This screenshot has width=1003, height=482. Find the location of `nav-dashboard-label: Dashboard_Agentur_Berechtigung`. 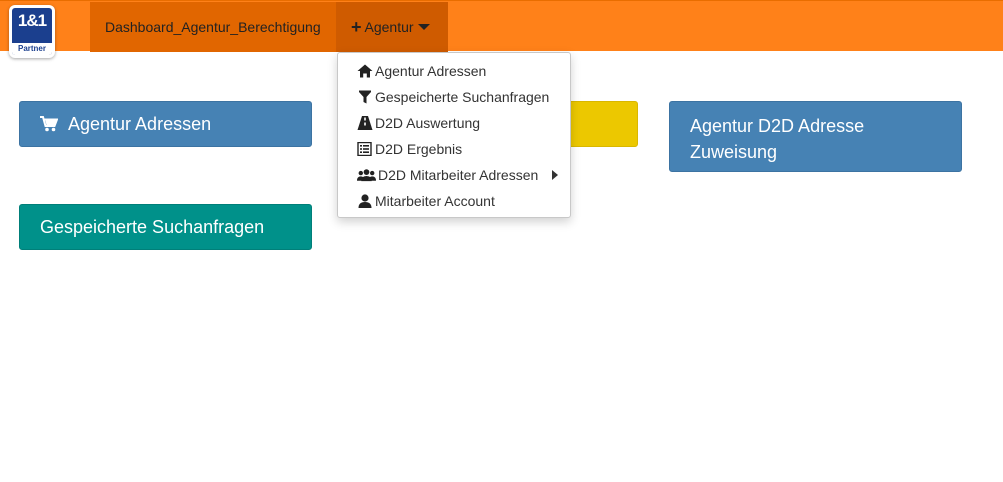

nav-dashboard-label: Dashboard_Agentur_Berechtigung is located at coordinates (213, 27).